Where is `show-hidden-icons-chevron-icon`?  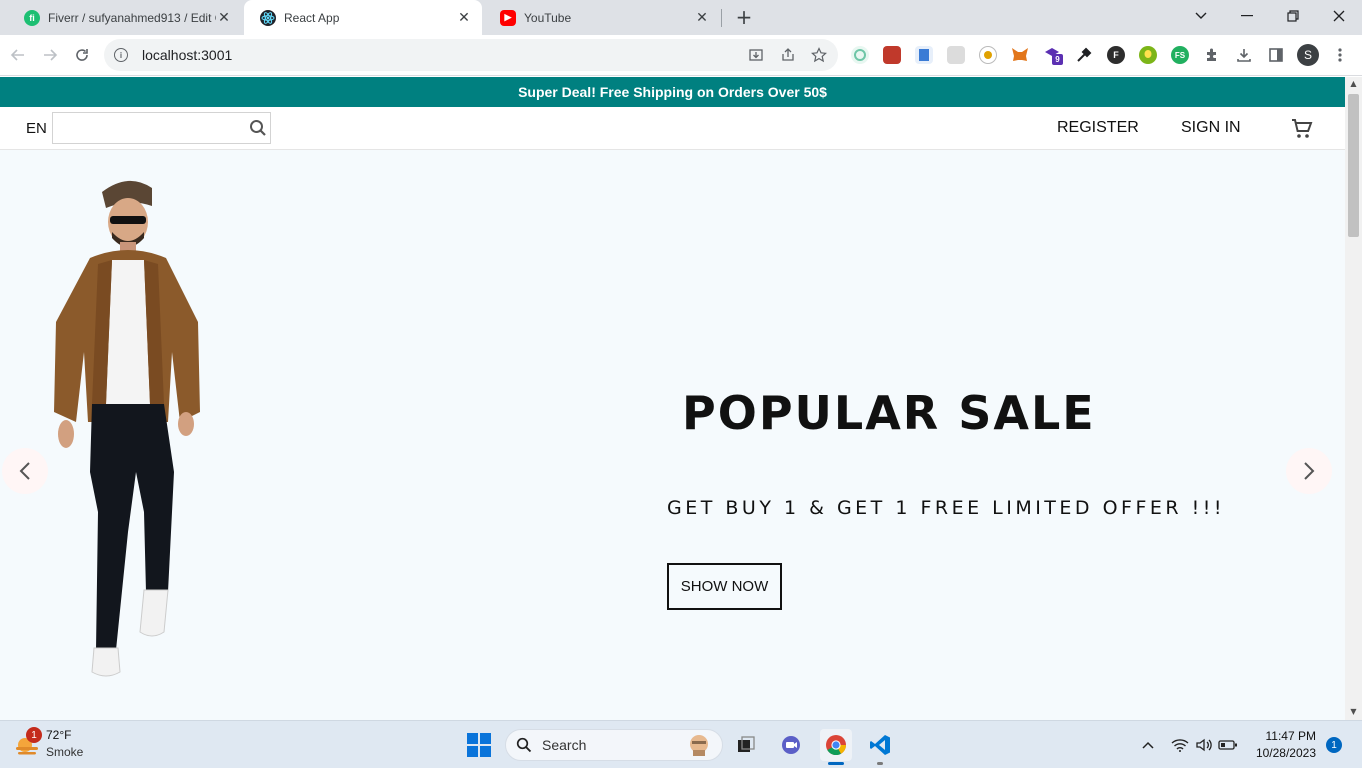
show-hidden-icons-chevron-icon is located at coordinates (1148, 745).